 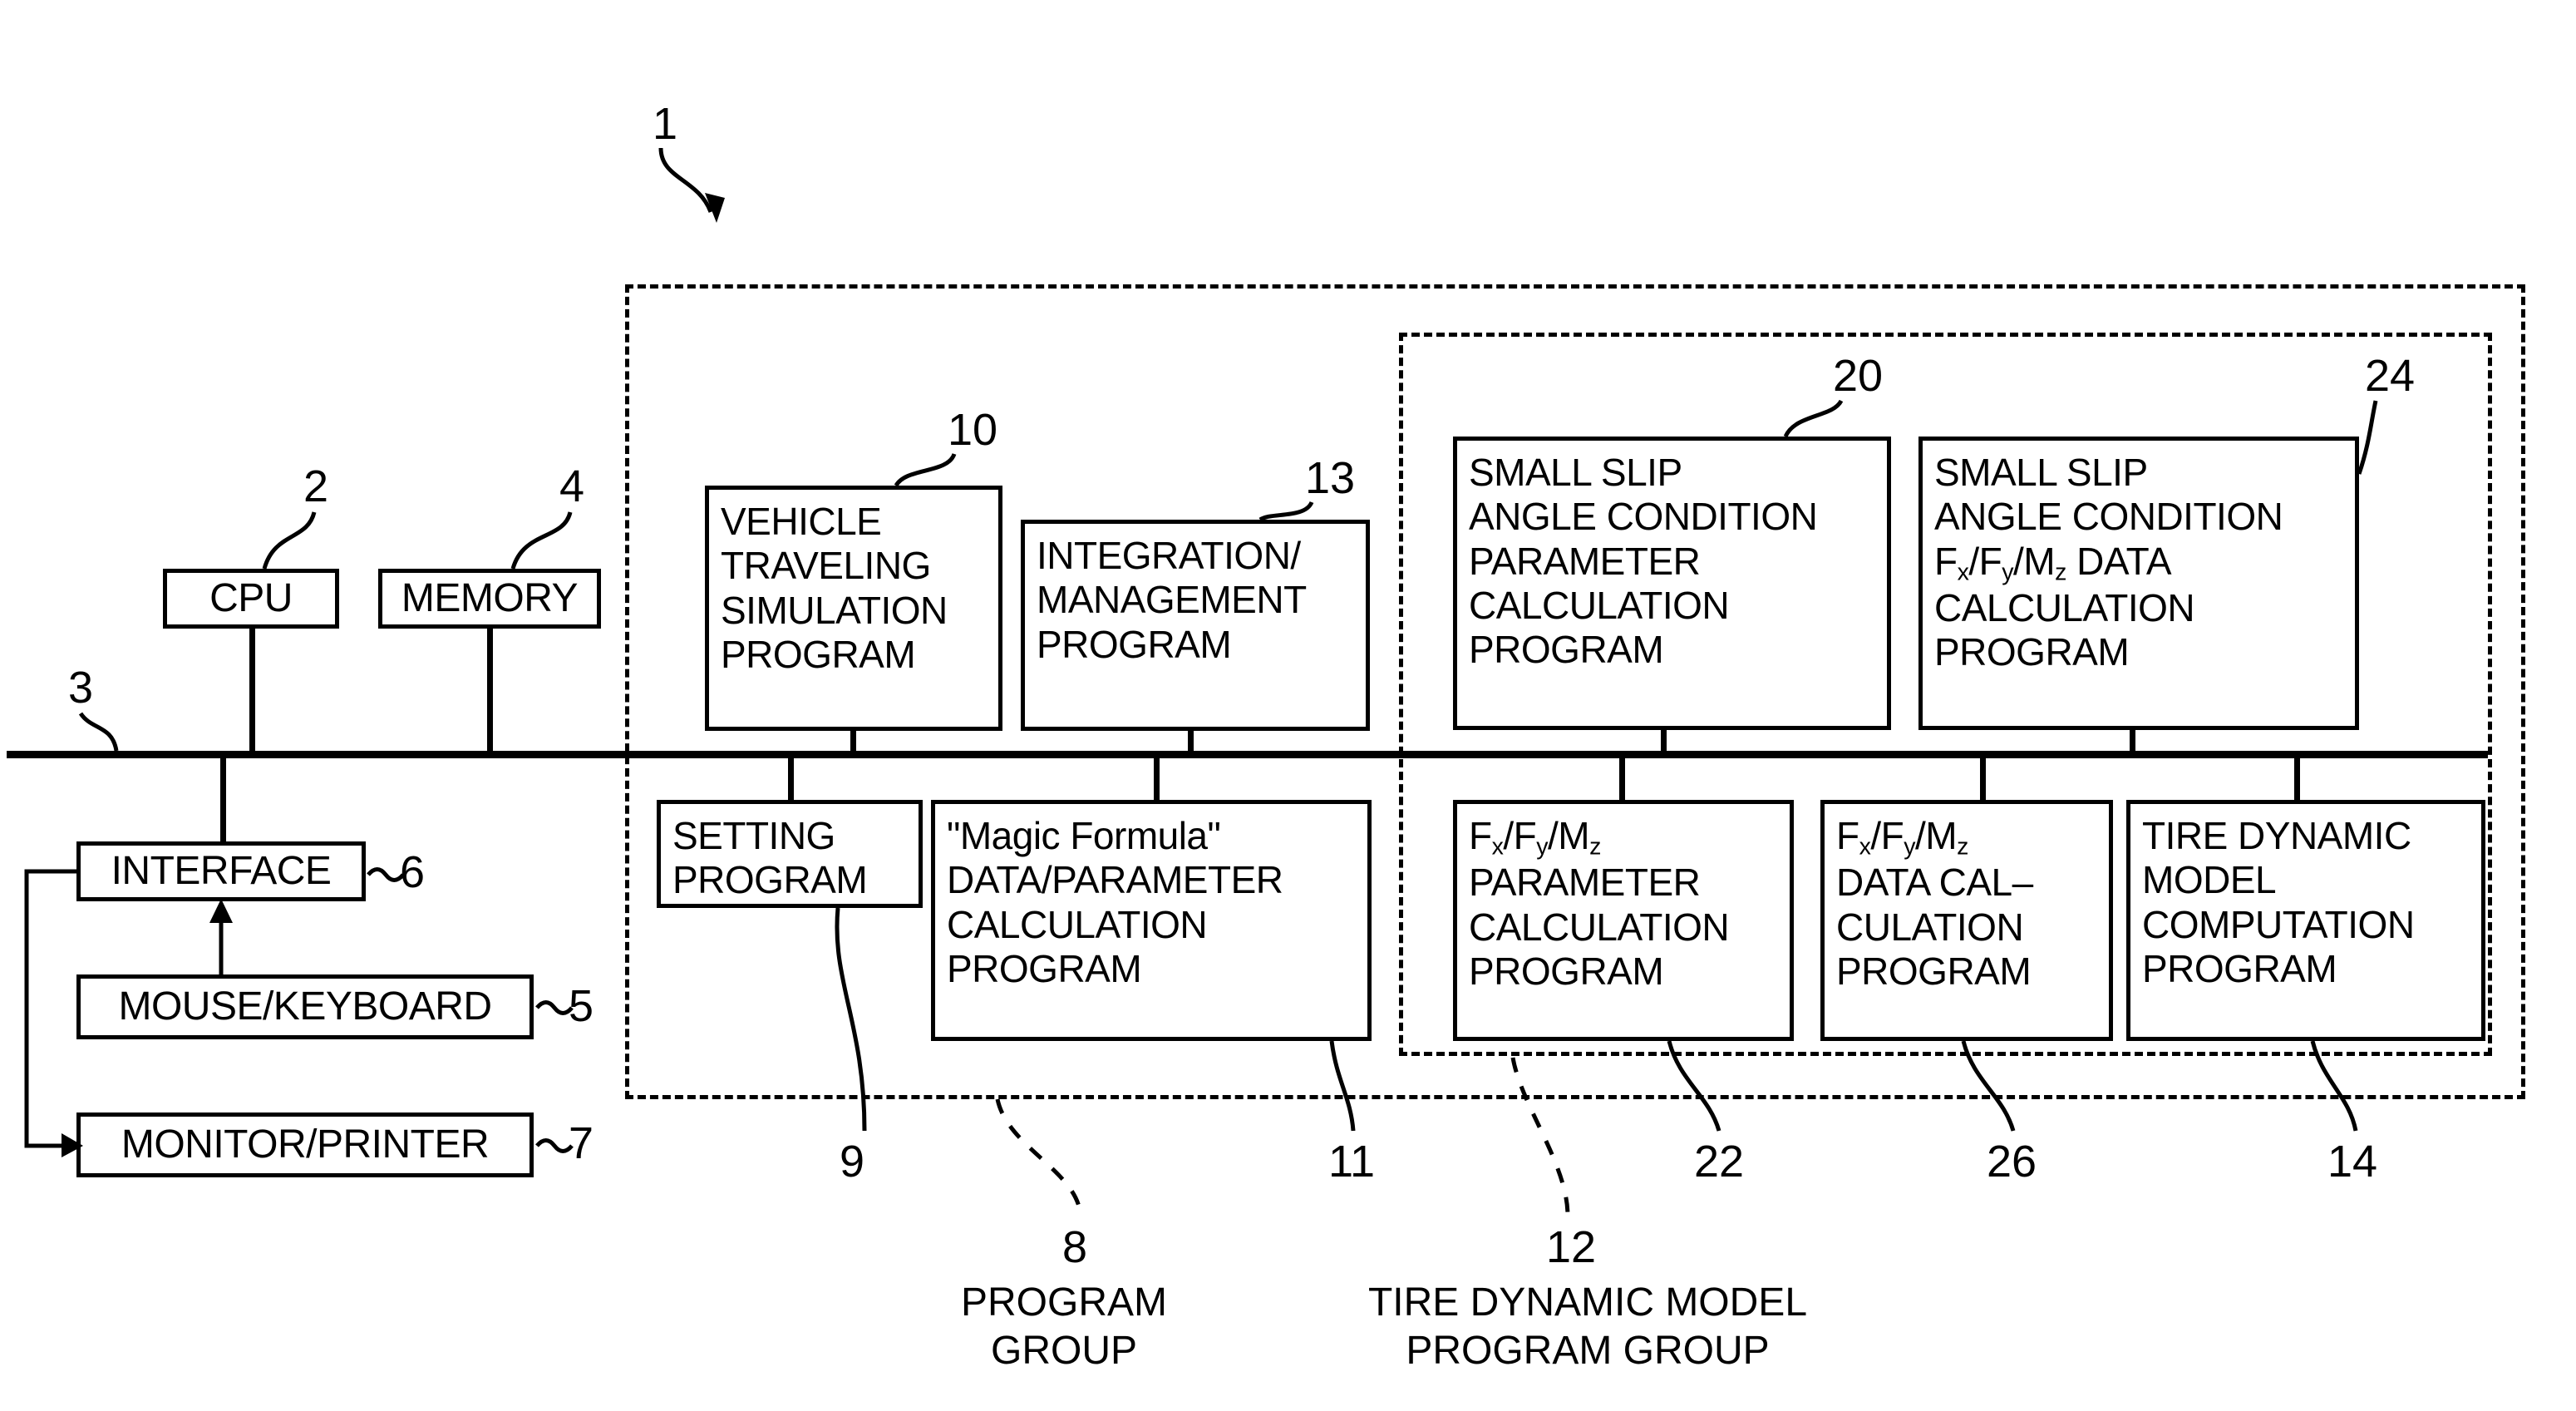 I want to click on fxfymz-parameter-line-1: Fx/Fy/Mz, so click(x=1629, y=837).